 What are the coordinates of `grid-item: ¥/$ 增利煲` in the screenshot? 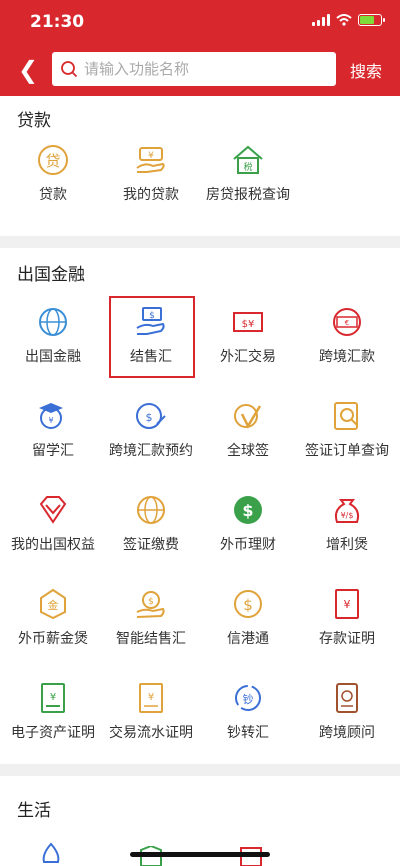 It's located at (347, 523).